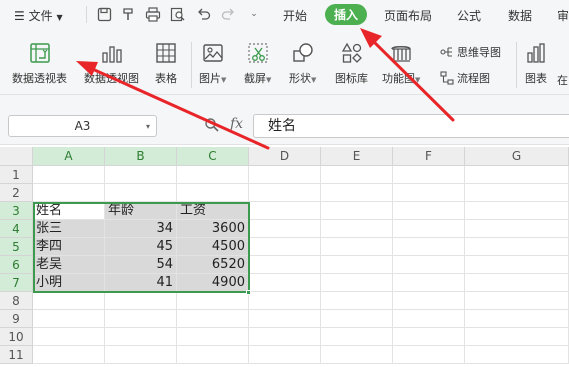 The height and width of the screenshot is (367, 569). Describe the element at coordinates (213, 301) in the screenshot. I see `cell-c8` at that location.